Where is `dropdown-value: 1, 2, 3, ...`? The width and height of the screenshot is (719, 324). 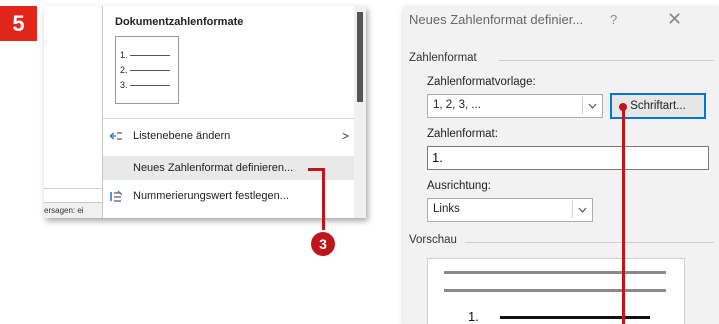 dropdown-value: 1, 2, 3, ... is located at coordinates (457, 105).